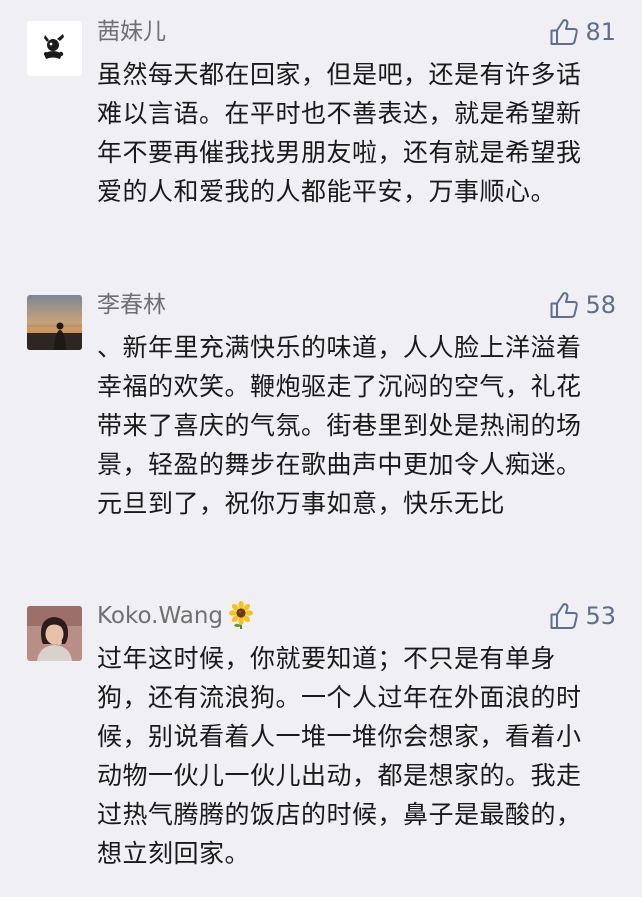  What do you see at coordinates (160, 616) in the screenshot?
I see `username-text: Koko.Wang` at bounding box center [160, 616].